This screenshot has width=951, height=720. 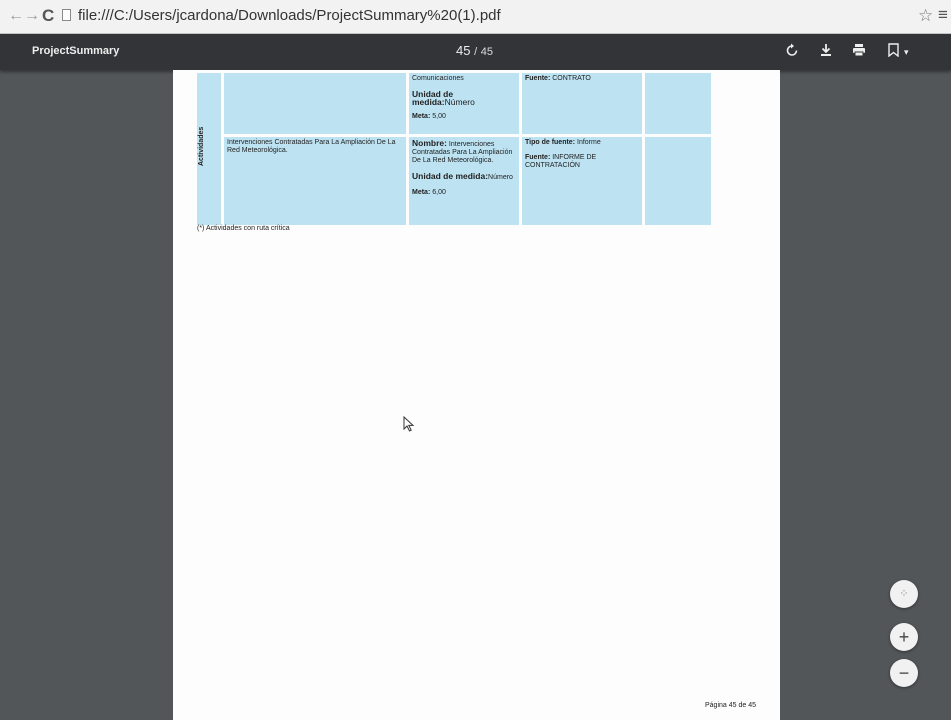 I want to click on chevron-down-icon: ▾, so click(x=906, y=52).